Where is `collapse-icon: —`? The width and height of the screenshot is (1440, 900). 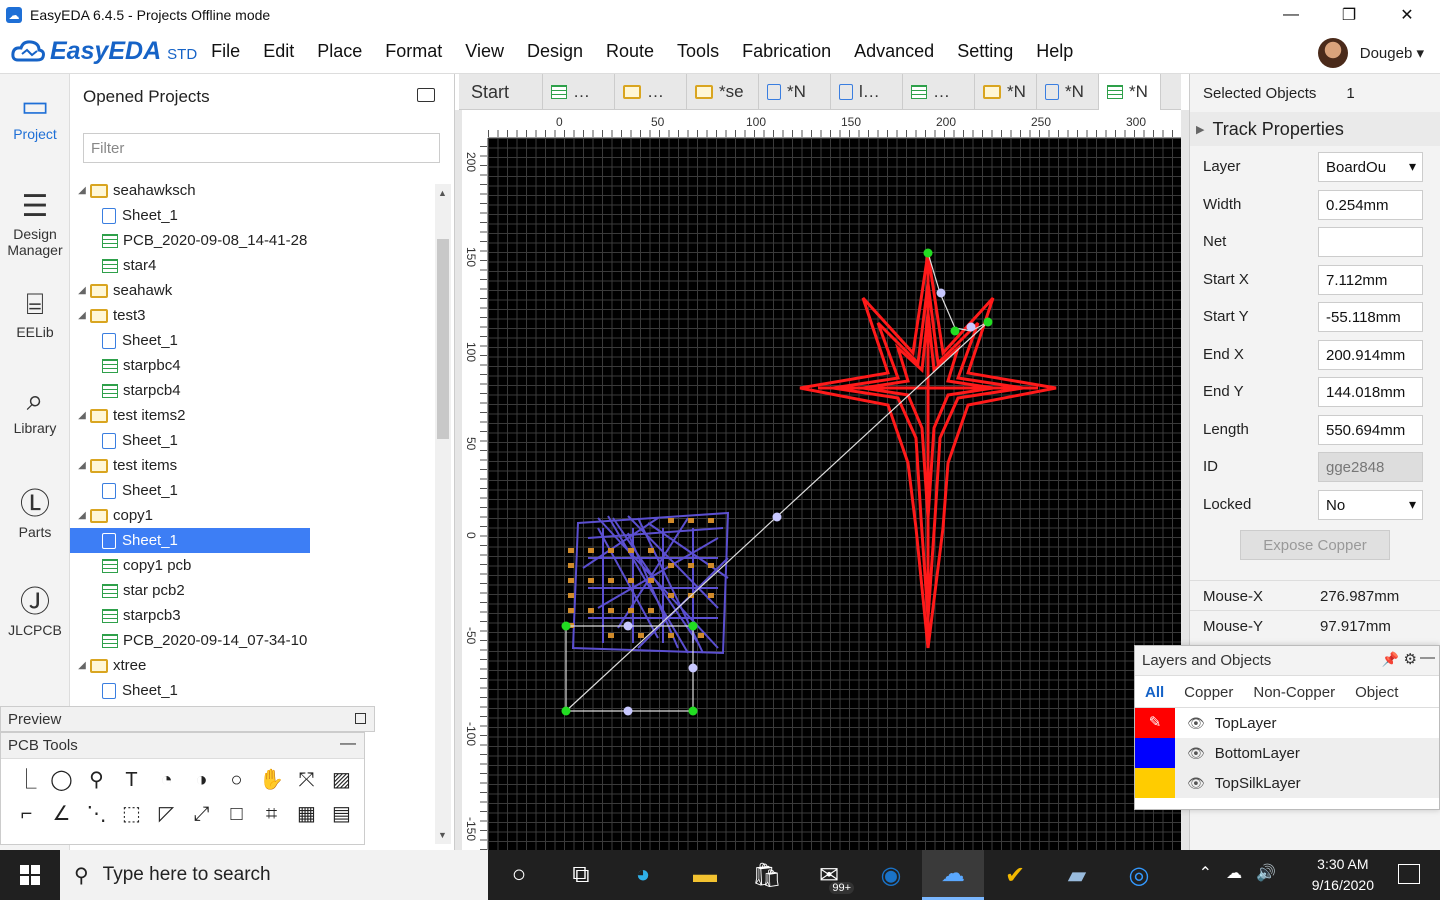
collapse-icon: — is located at coordinates (348, 744).